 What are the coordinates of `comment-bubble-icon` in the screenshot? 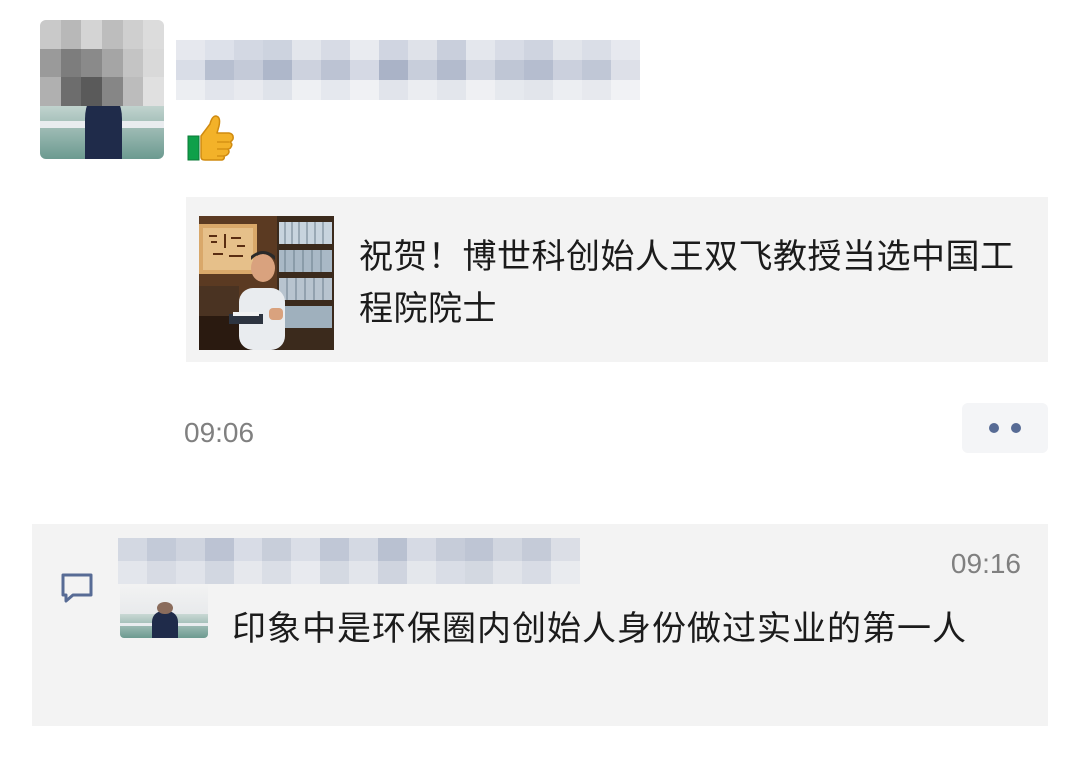 It's located at (77, 588).